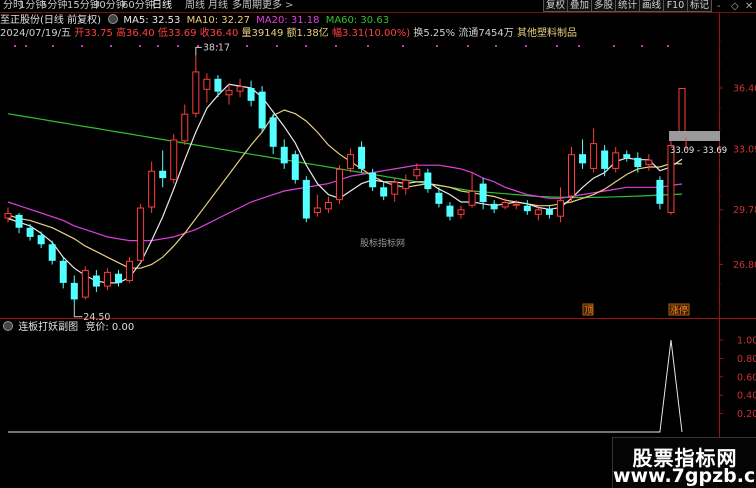 This screenshot has width=756, height=488. Describe the element at coordinates (603, 6) in the screenshot. I see `toolbar-button-2: 多股` at that location.